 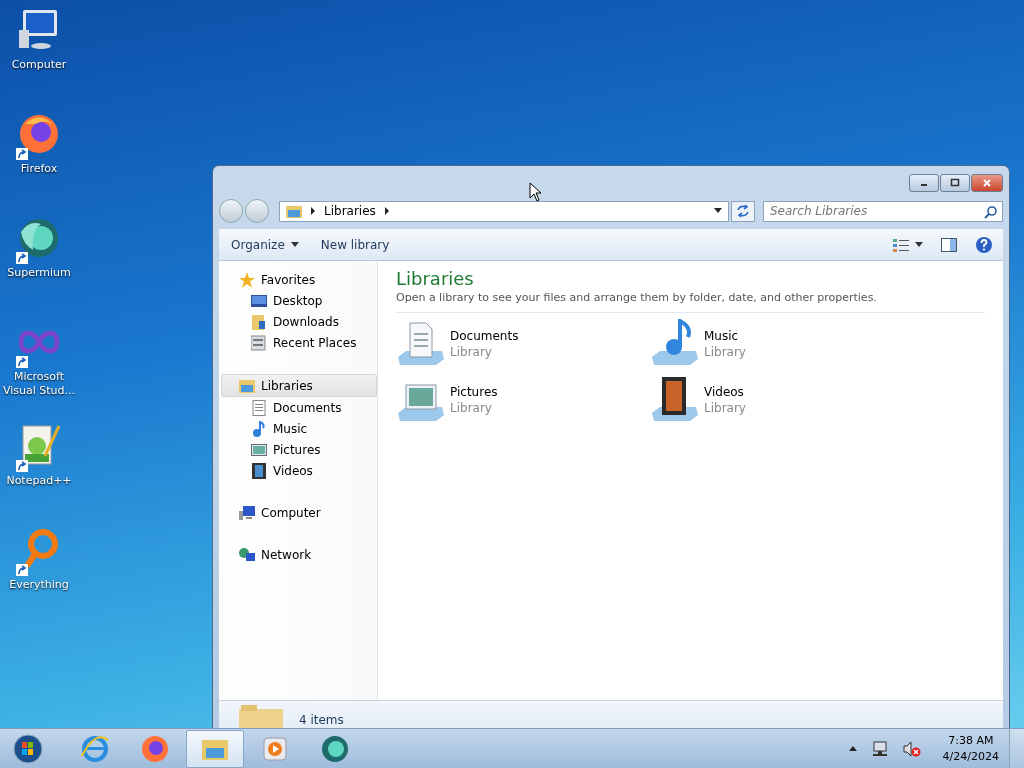 I want to click on browser-e-icon, so click(x=95, y=748).